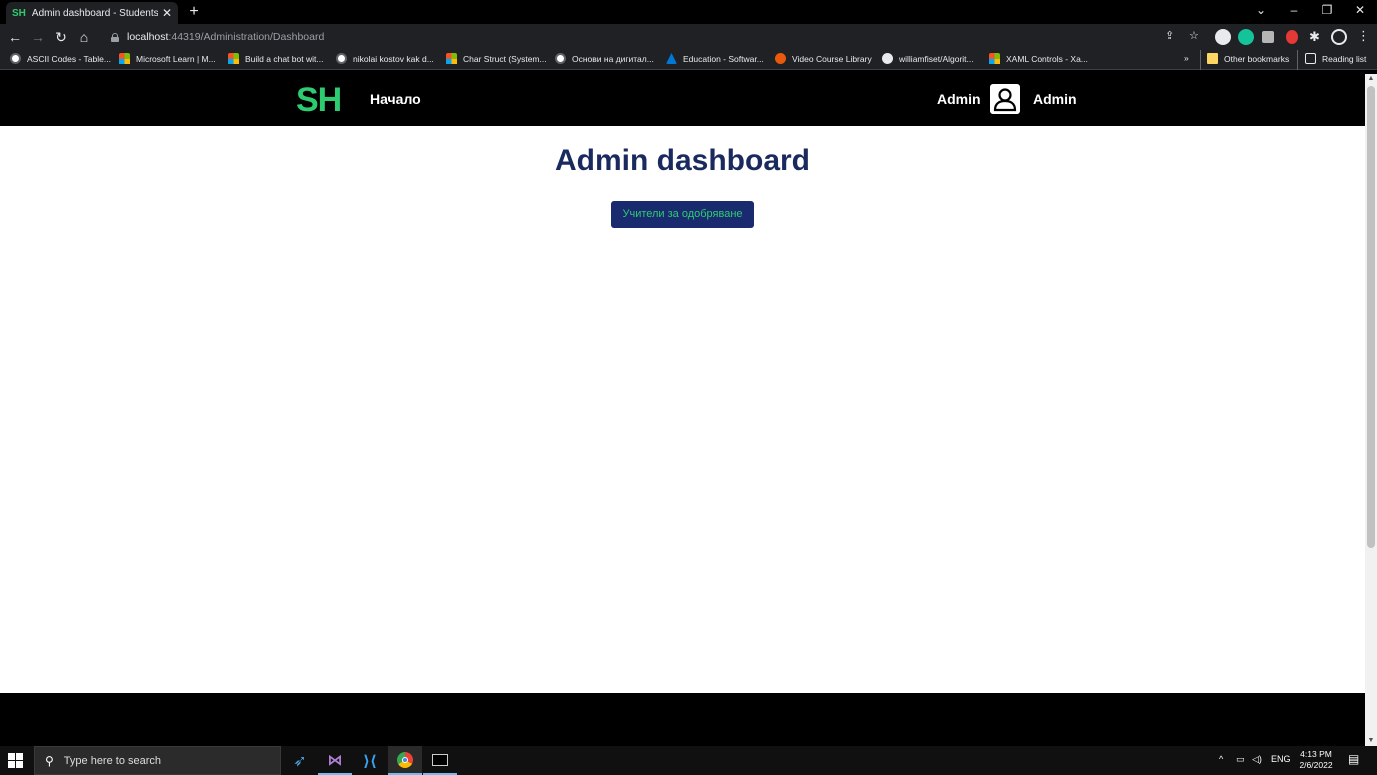  I want to click on terminal-icon, so click(440, 760).